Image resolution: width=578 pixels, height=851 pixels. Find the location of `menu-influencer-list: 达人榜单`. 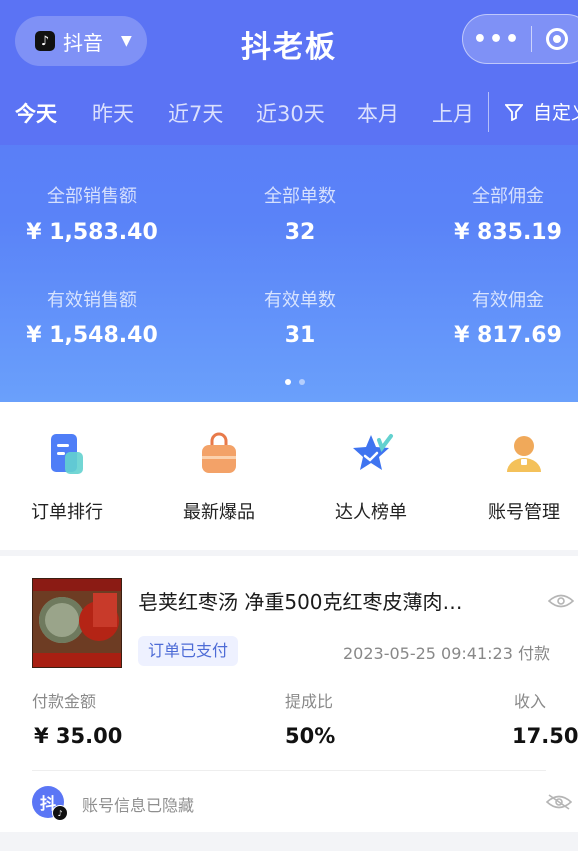

menu-influencer-list: 达人榜单 is located at coordinates (371, 478).